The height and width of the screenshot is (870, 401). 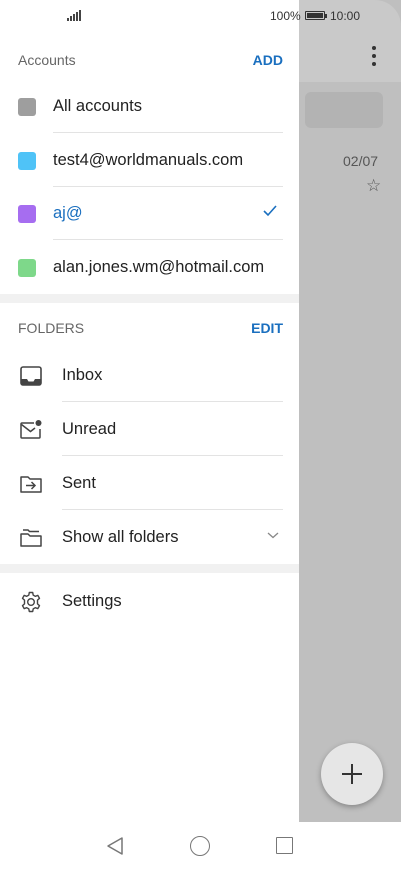 I want to click on settings-label: Settings, so click(x=92, y=601).